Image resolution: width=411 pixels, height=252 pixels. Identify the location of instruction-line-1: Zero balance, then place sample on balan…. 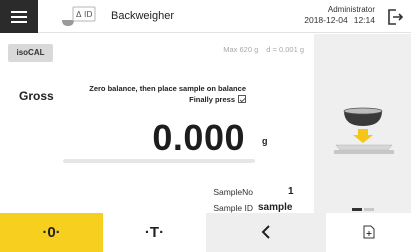
(167, 88).